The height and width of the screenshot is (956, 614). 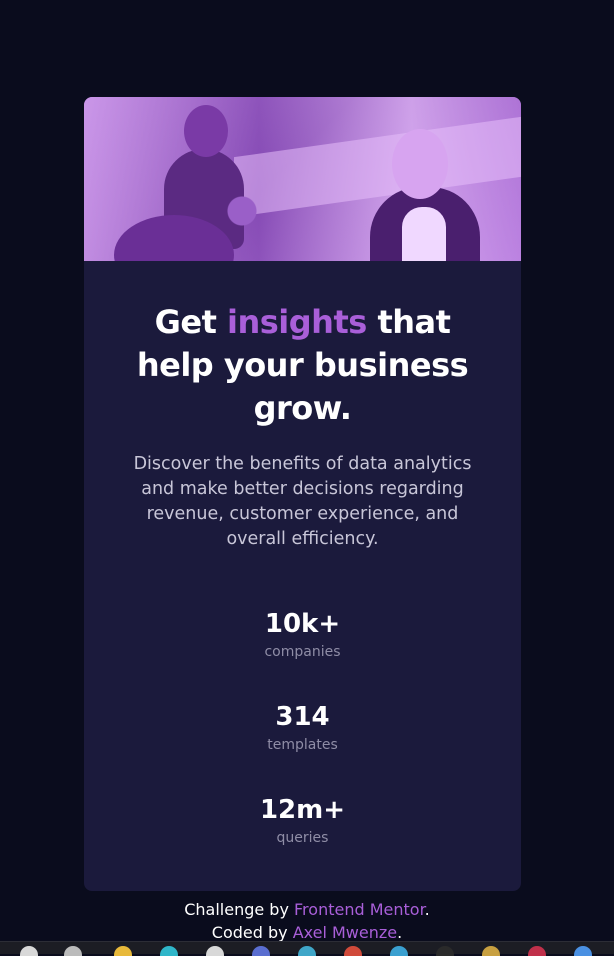 I want to click on attribution-prefix: Coded by, so click(x=252, y=932).